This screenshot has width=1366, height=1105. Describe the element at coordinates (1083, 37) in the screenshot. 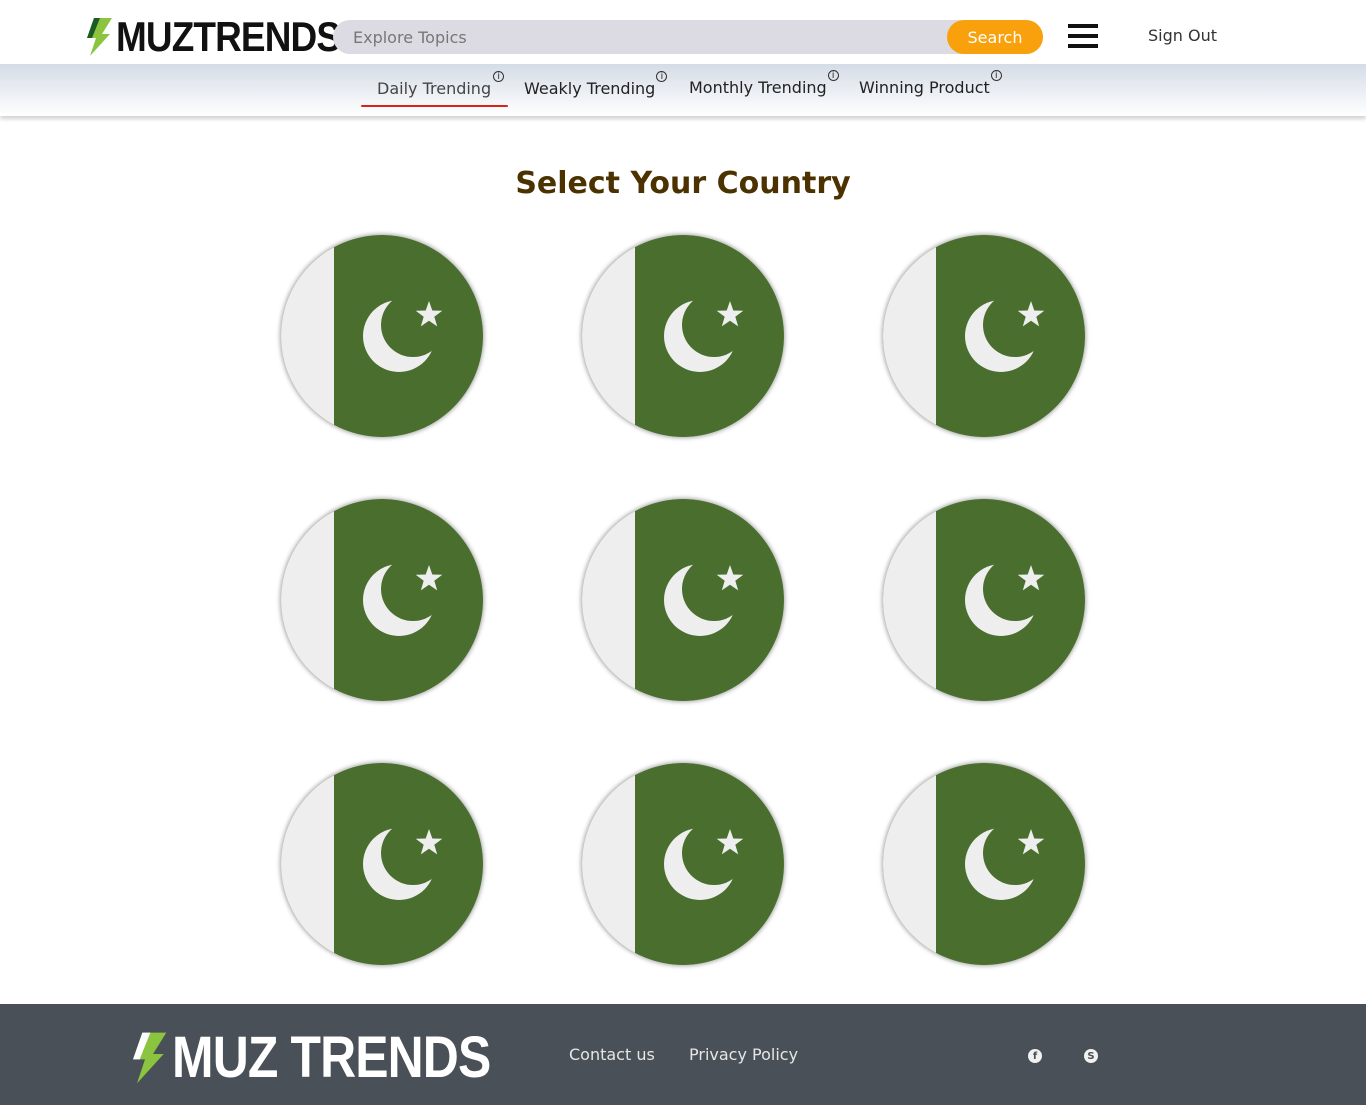

I see `hamburger-menu-icon` at that location.